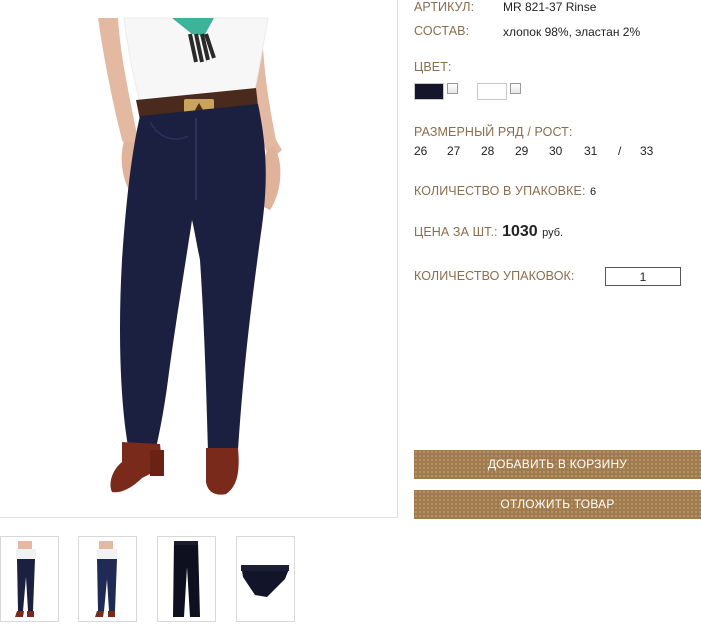 The height and width of the screenshot is (625, 701). Describe the element at coordinates (522, 151) in the screenshot. I see `size-item: 29` at that location.